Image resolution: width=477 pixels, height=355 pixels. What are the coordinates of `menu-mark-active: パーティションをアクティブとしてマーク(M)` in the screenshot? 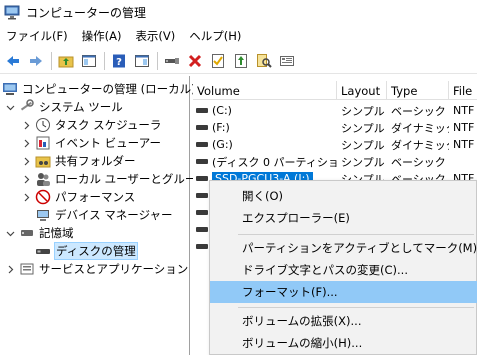 It's located at (343, 248).